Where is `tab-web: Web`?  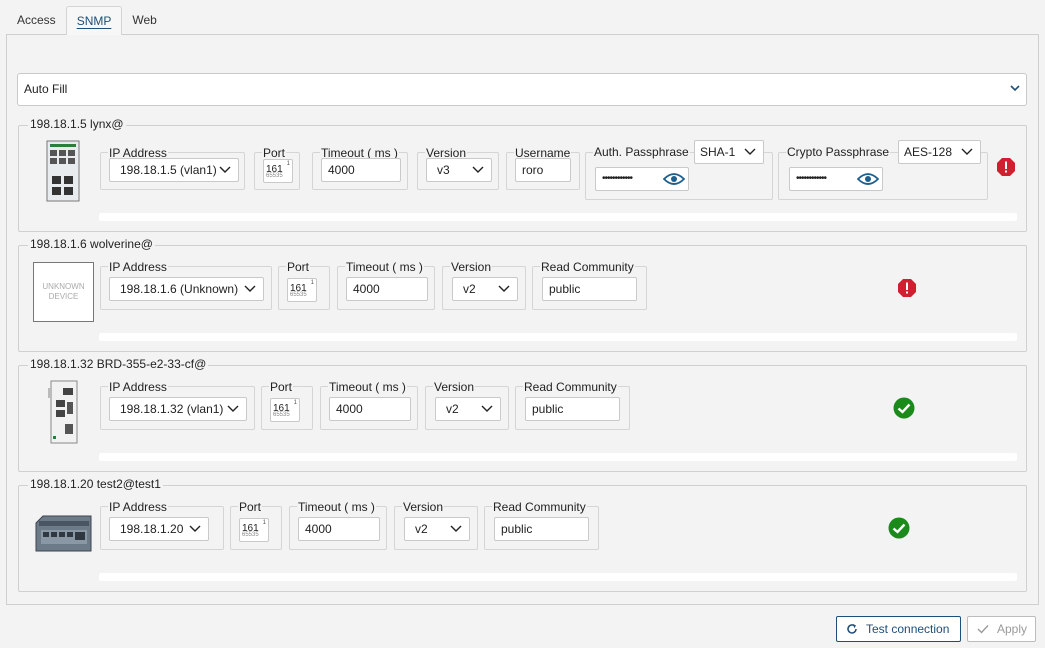 tab-web: Web is located at coordinates (144, 20).